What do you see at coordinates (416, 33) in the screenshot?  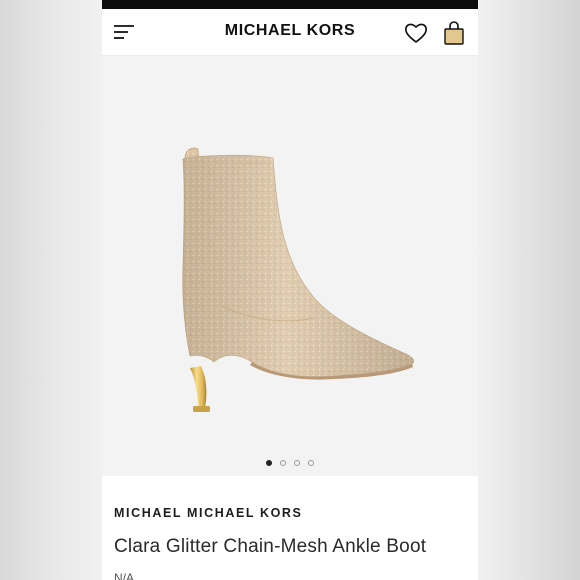 I see `heart-icon` at bounding box center [416, 33].